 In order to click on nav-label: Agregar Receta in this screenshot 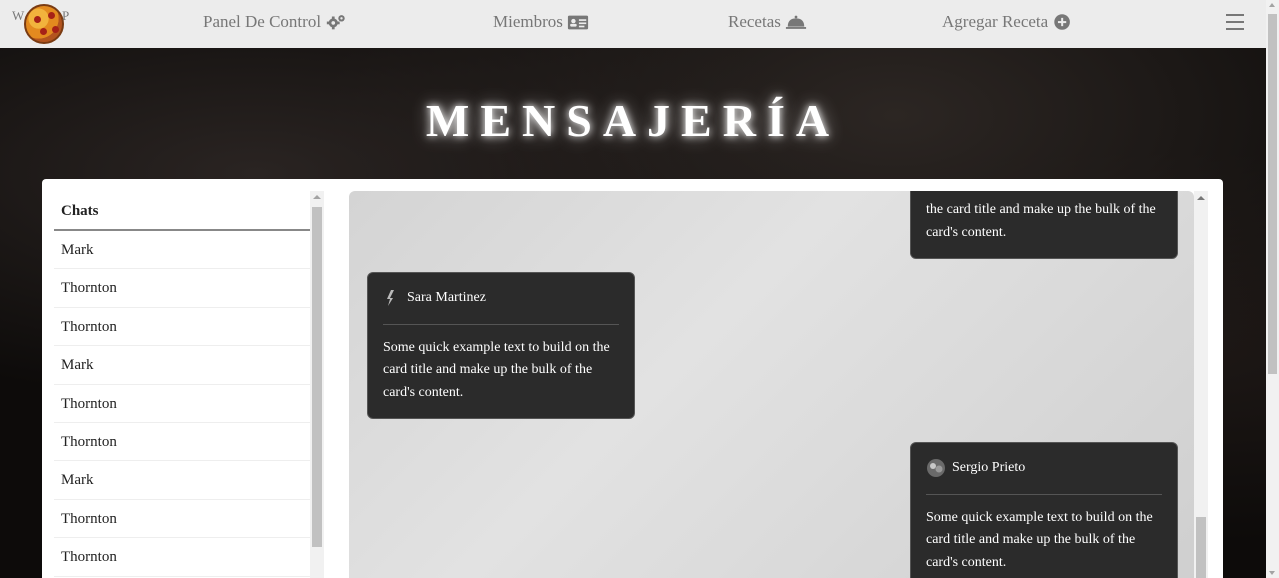, I will do `click(995, 21)`.